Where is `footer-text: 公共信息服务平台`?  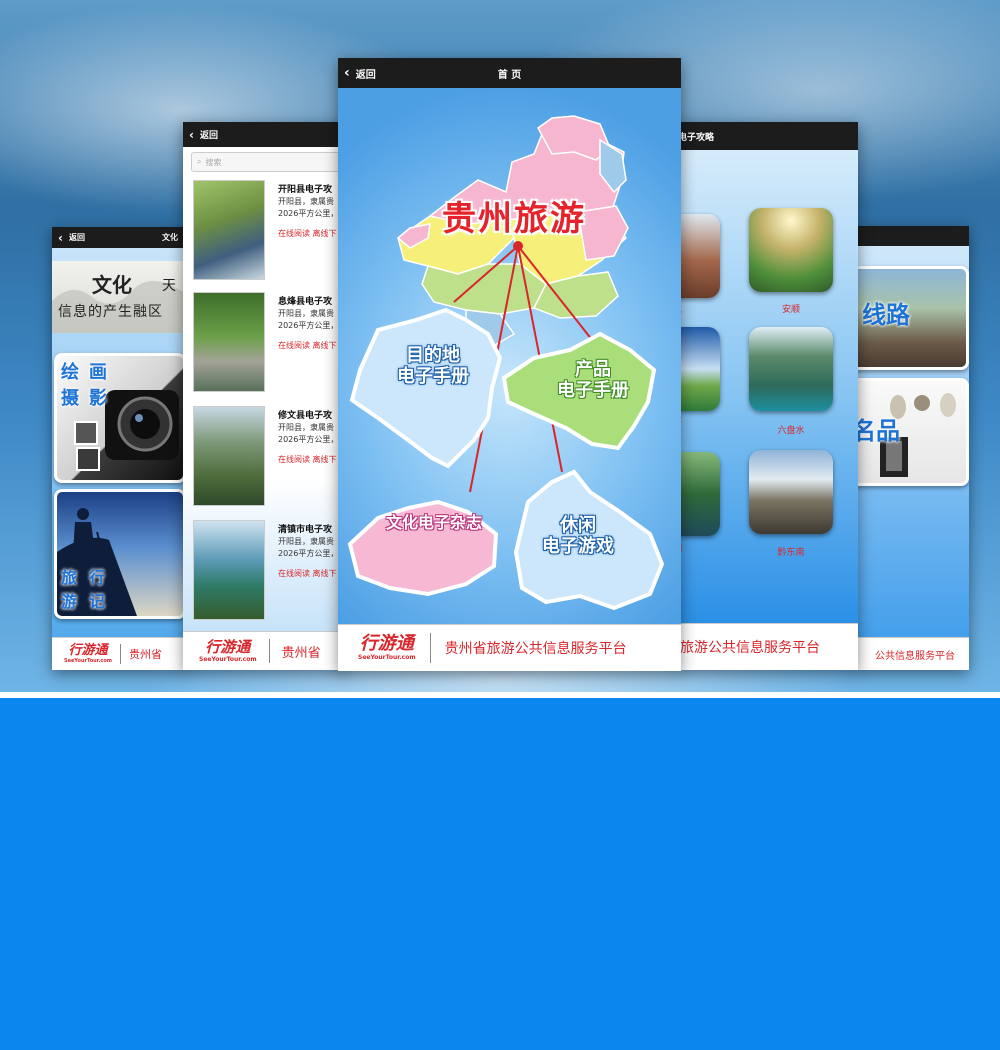 footer-text: 公共信息服务平台 is located at coordinates (915, 656).